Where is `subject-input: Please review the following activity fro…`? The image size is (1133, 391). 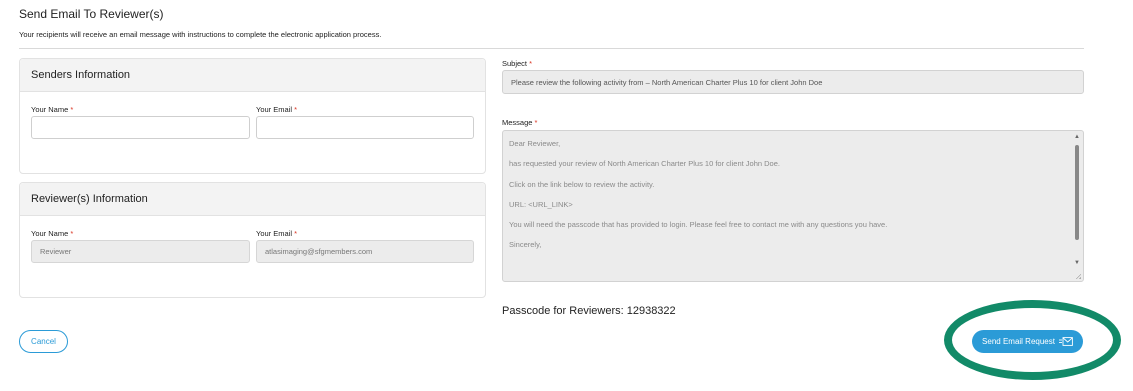
subject-input: Please review the following activity fro… is located at coordinates (793, 82).